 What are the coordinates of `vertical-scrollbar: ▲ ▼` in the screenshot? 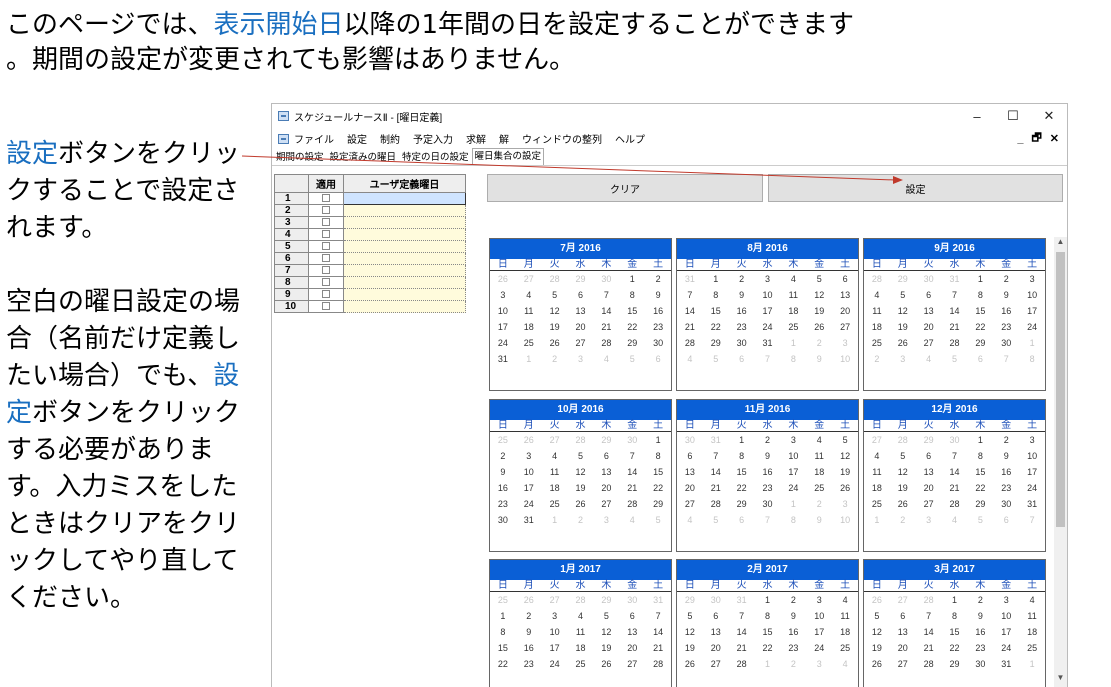 It's located at (1060, 462).